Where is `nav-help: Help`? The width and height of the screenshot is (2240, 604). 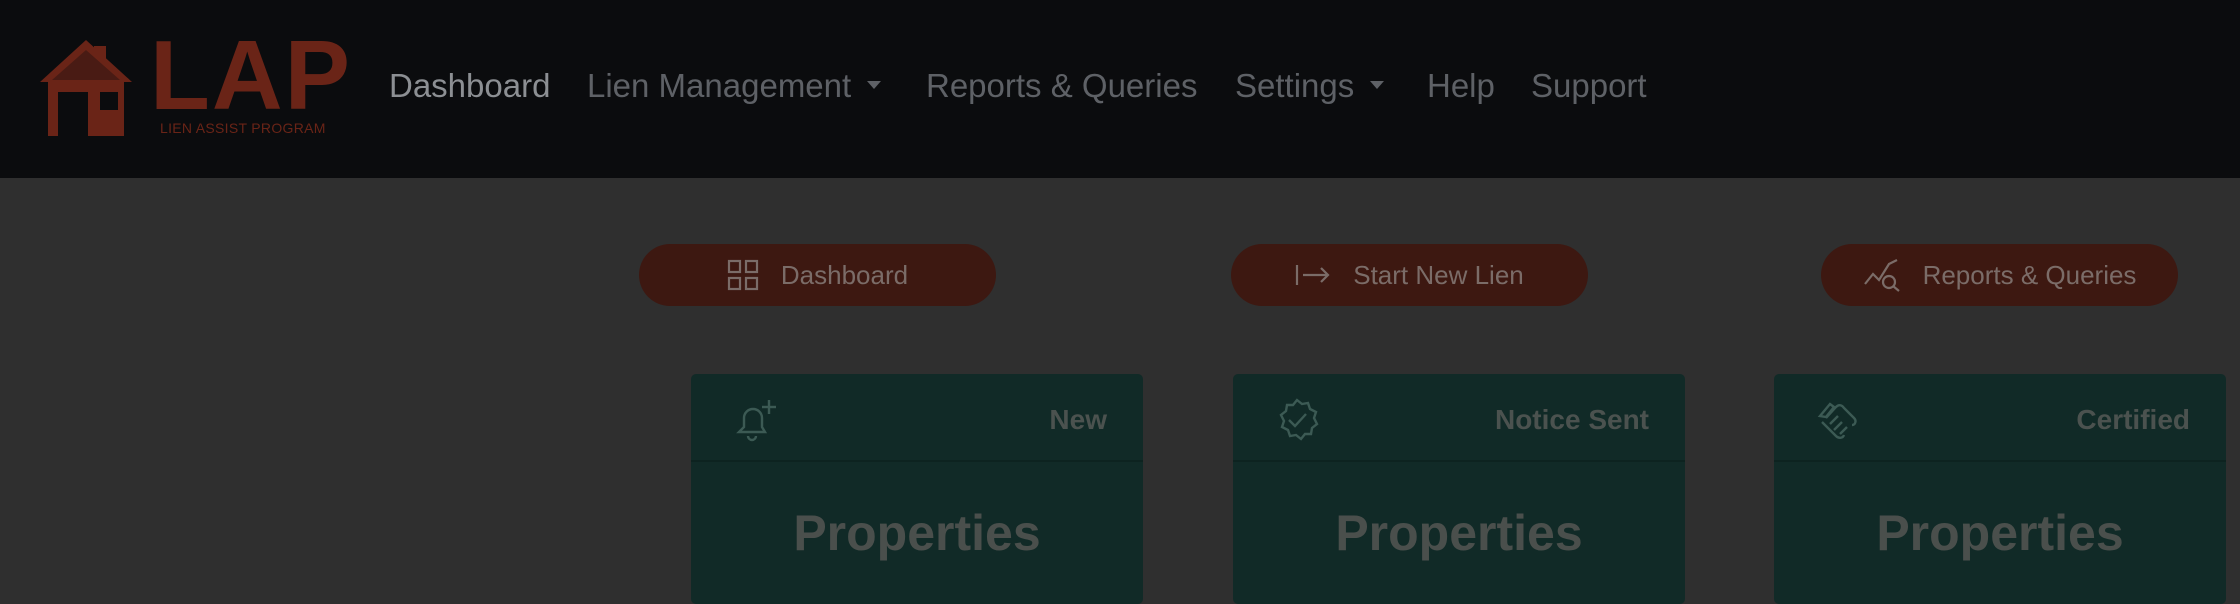 nav-help: Help is located at coordinates (1461, 86).